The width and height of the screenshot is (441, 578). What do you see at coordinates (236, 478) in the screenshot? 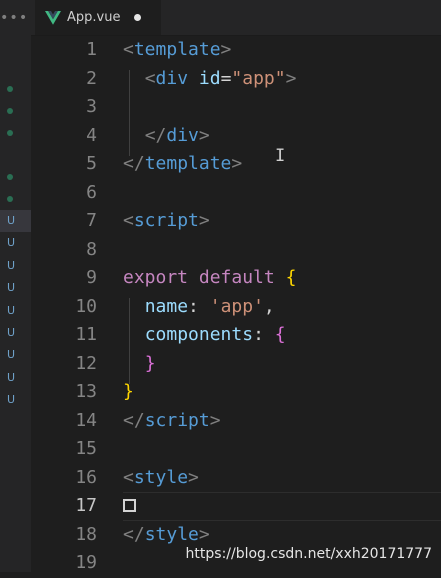
I see `code-line: 16 <style>` at bounding box center [236, 478].